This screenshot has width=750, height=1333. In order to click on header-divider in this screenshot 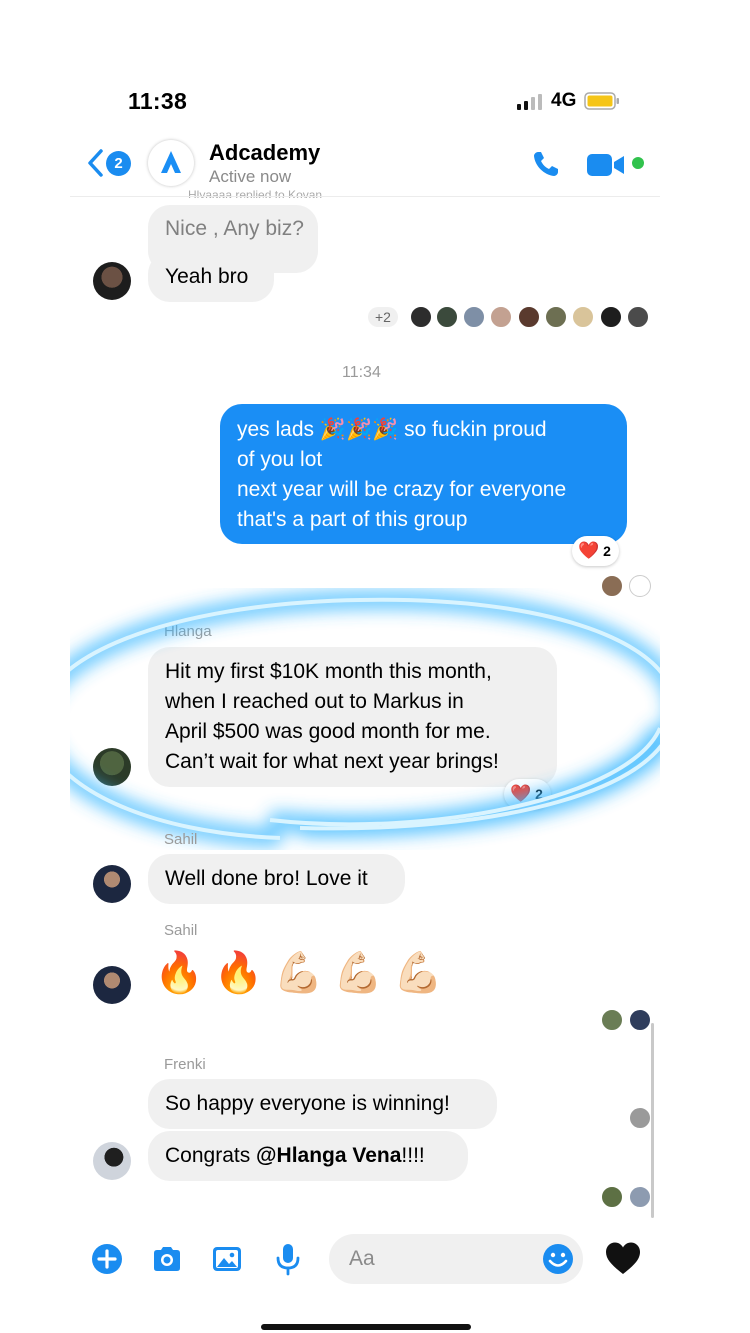, I will do `click(365, 196)`.